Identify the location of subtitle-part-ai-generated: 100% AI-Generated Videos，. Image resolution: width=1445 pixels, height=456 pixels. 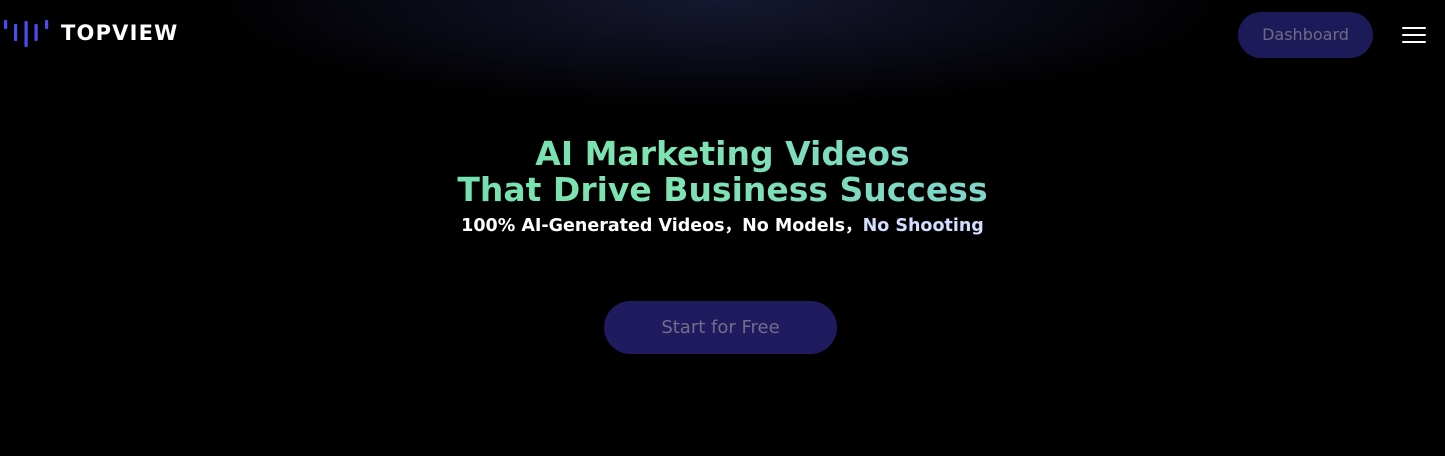
(602, 226).